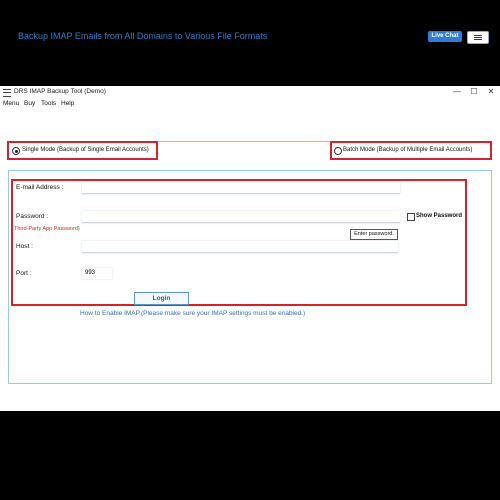 The image size is (500, 500). What do you see at coordinates (32, 216) in the screenshot?
I see `password-label: Password :` at bounding box center [32, 216].